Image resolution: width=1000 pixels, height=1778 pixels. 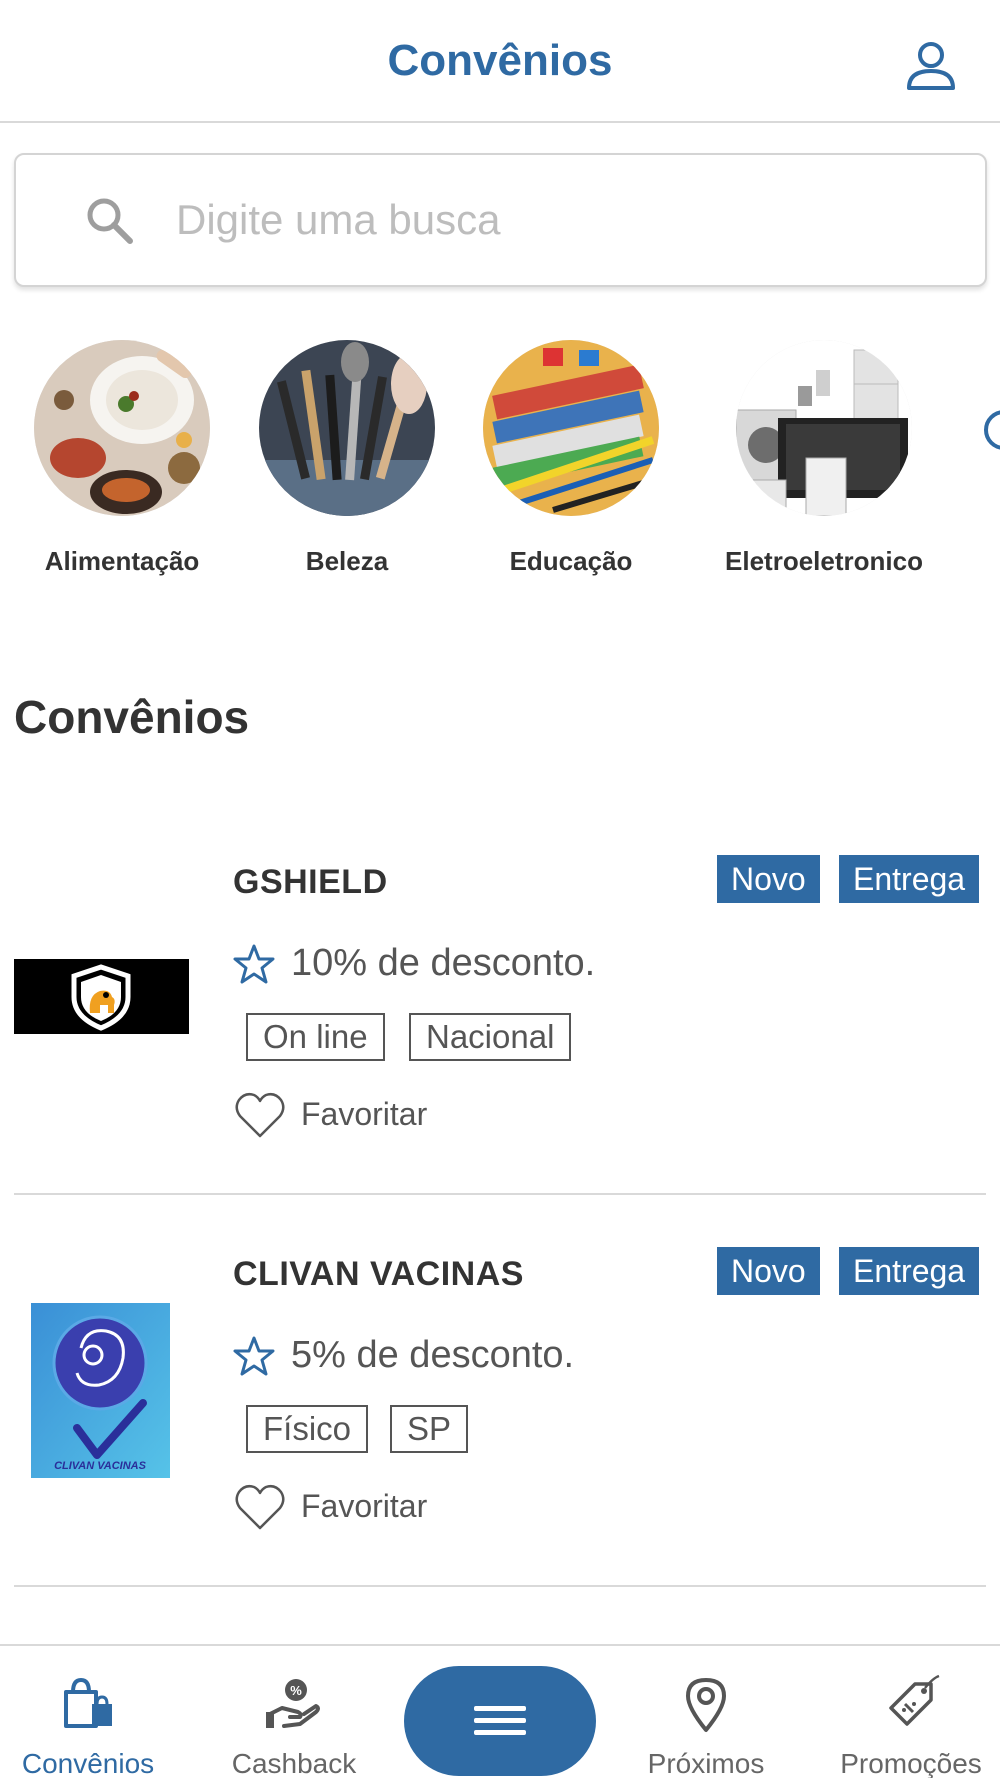 What do you see at coordinates (101, 996) in the screenshot?
I see `gshield-logo` at bounding box center [101, 996].